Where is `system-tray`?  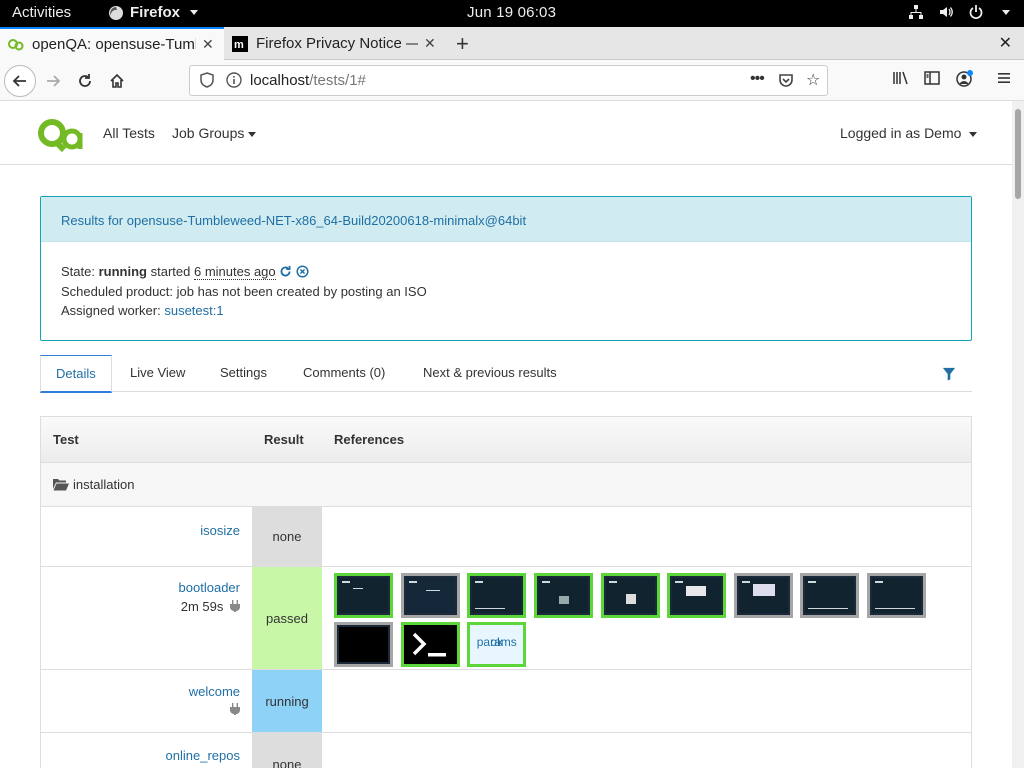 system-tray is located at coordinates (959, 12).